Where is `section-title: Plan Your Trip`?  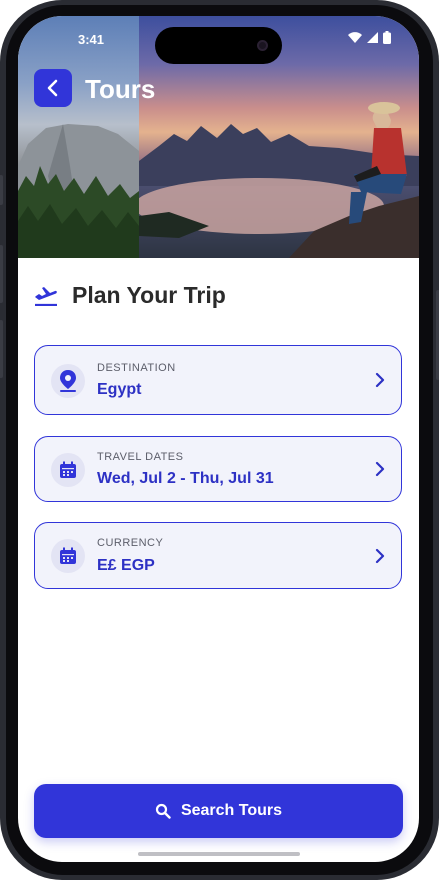
section-title: Plan Your Trip is located at coordinates (149, 295).